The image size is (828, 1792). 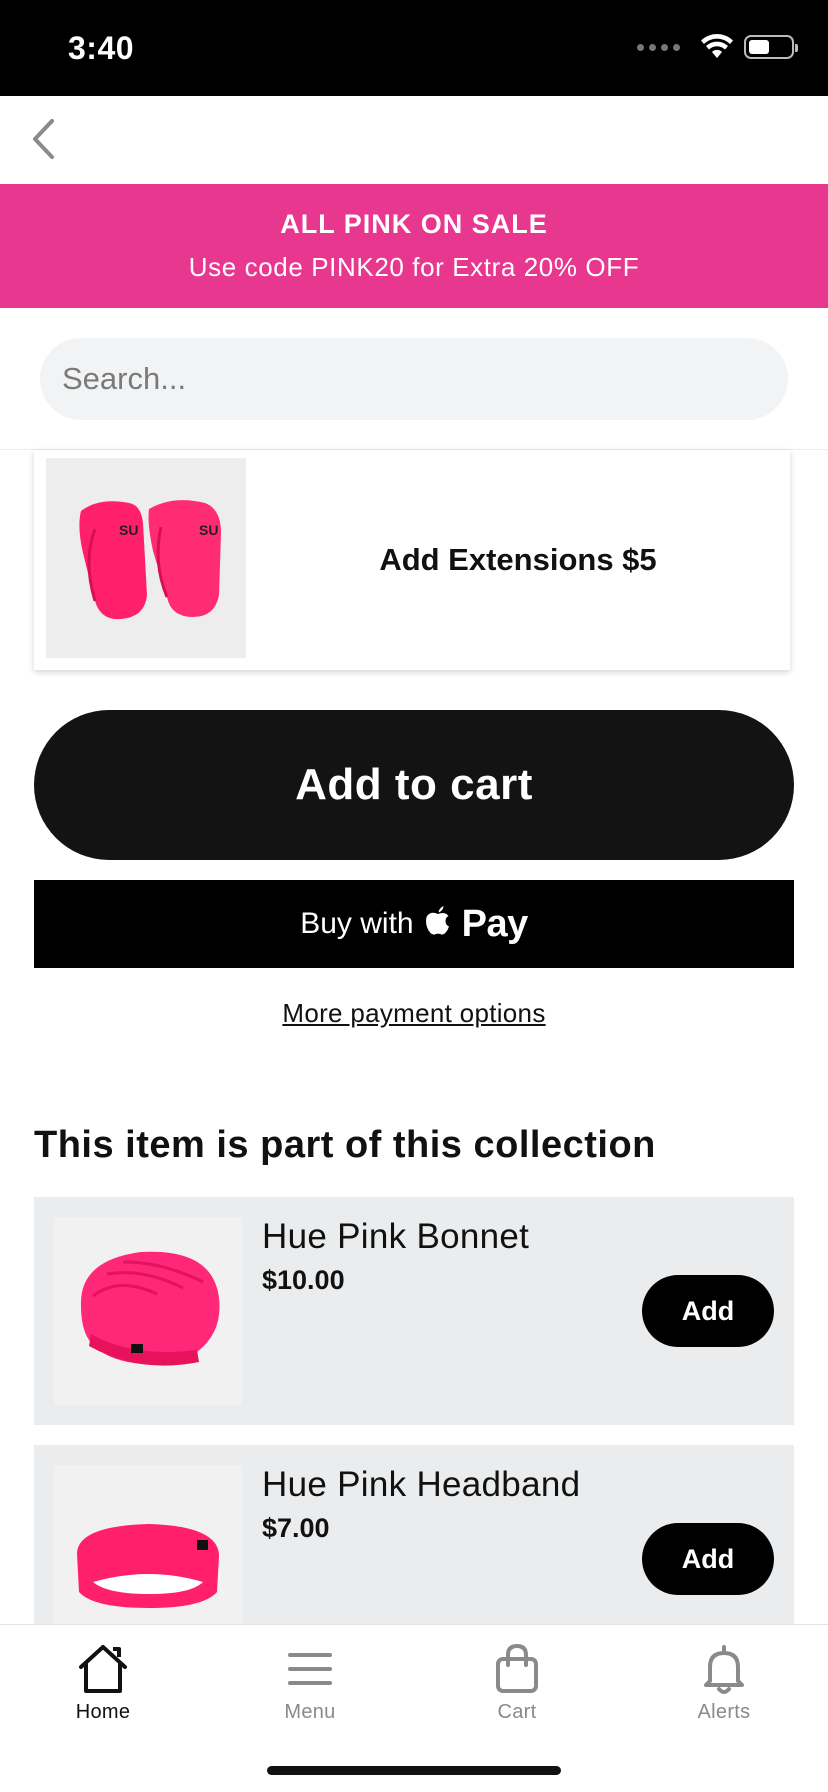 What do you see at coordinates (146, 558) in the screenshot?
I see `pink-sleeves-image: SU SU` at bounding box center [146, 558].